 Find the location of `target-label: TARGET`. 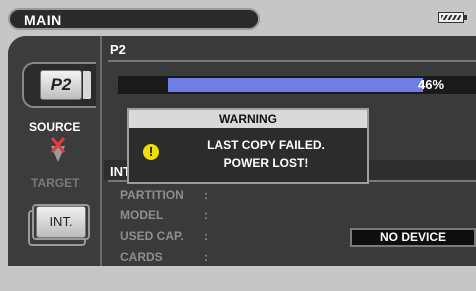

target-label: TARGET is located at coordinates (55, 183).